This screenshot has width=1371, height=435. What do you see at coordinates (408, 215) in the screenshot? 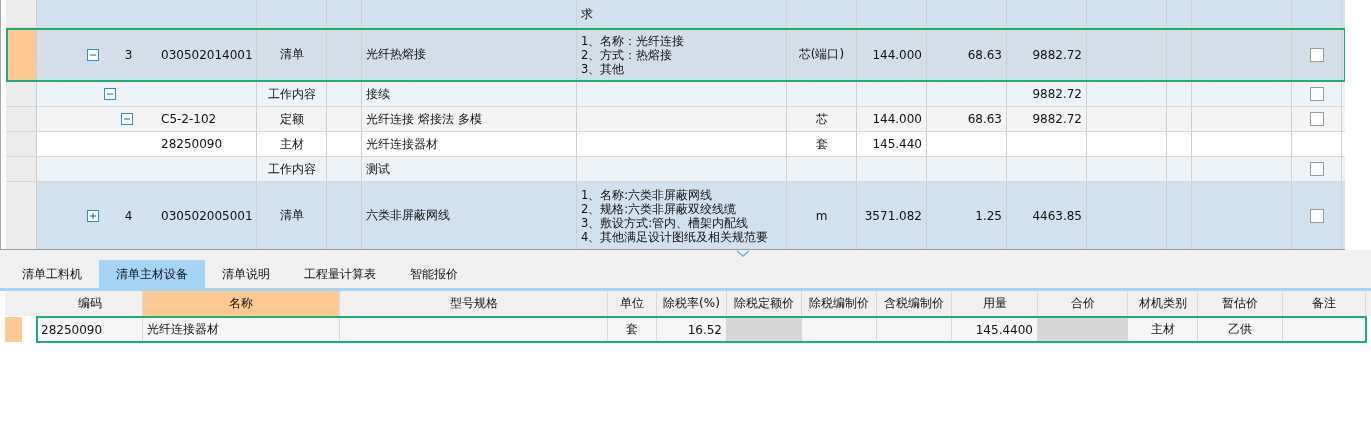
I see `table-cell: 六类非屏蔽网线` at bounding box center [408, 215].